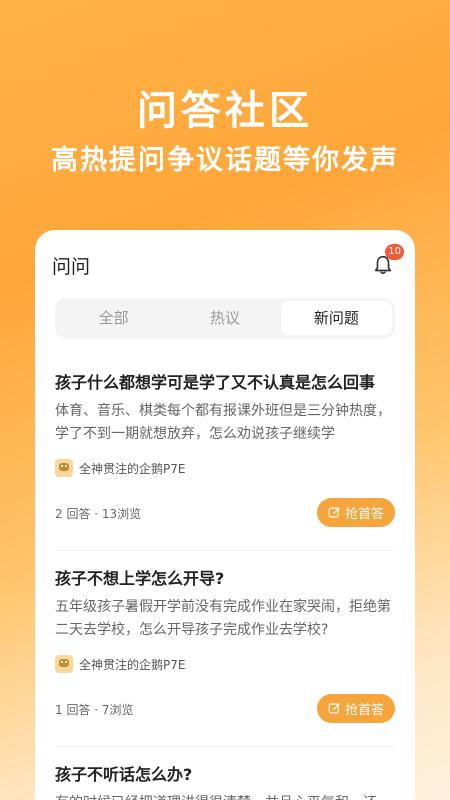  I want to click on tab-bar: 全部 热议 新问题, so click(225, 318).